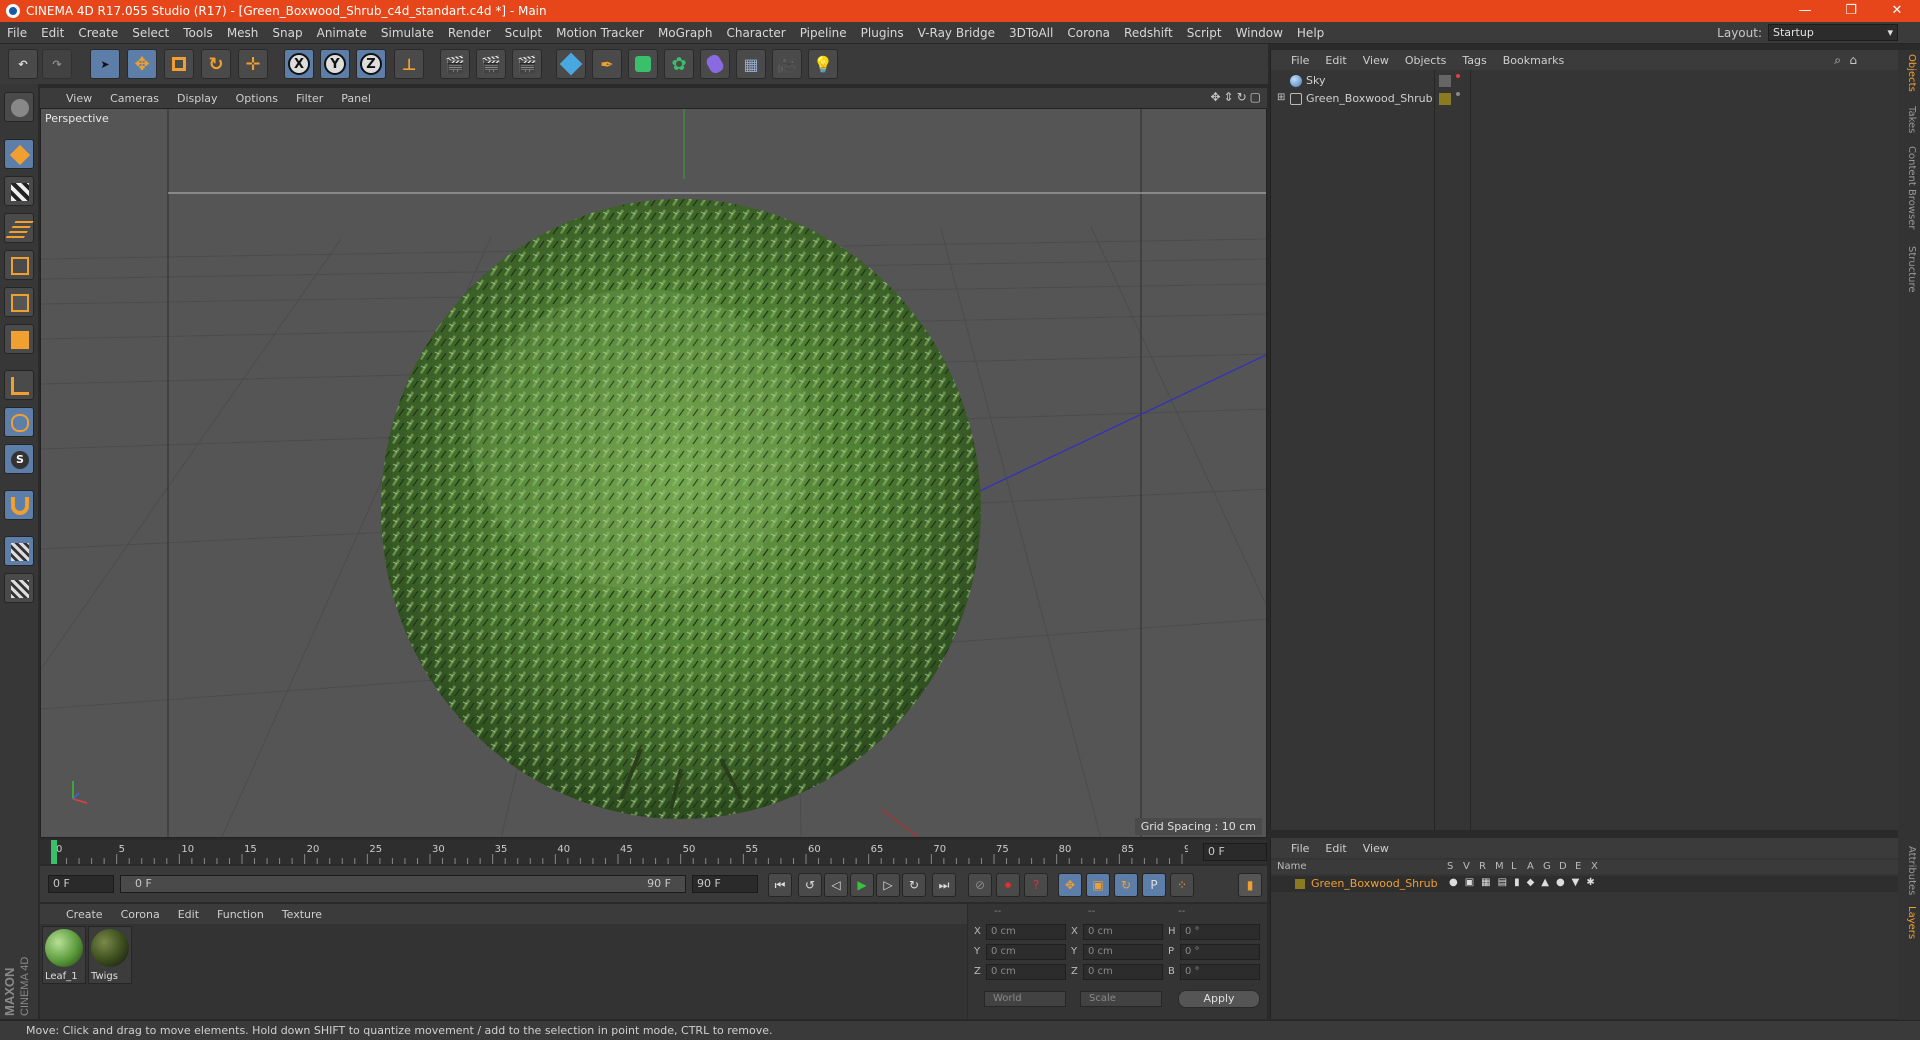  I want to click on menu-corona: Corona, so click(1088, 33).